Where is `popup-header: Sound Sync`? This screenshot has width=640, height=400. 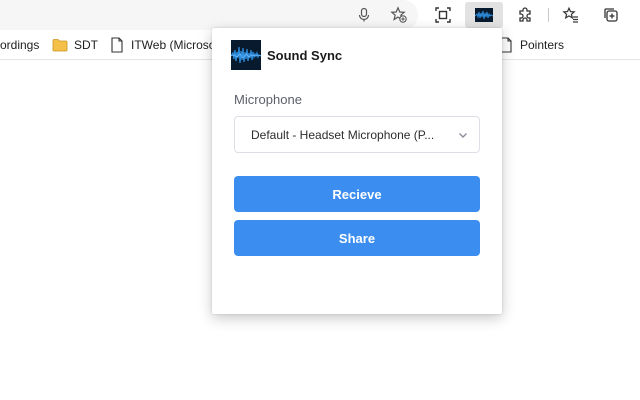
popup-header: Sound Sync is located at coordinates (286, 55).